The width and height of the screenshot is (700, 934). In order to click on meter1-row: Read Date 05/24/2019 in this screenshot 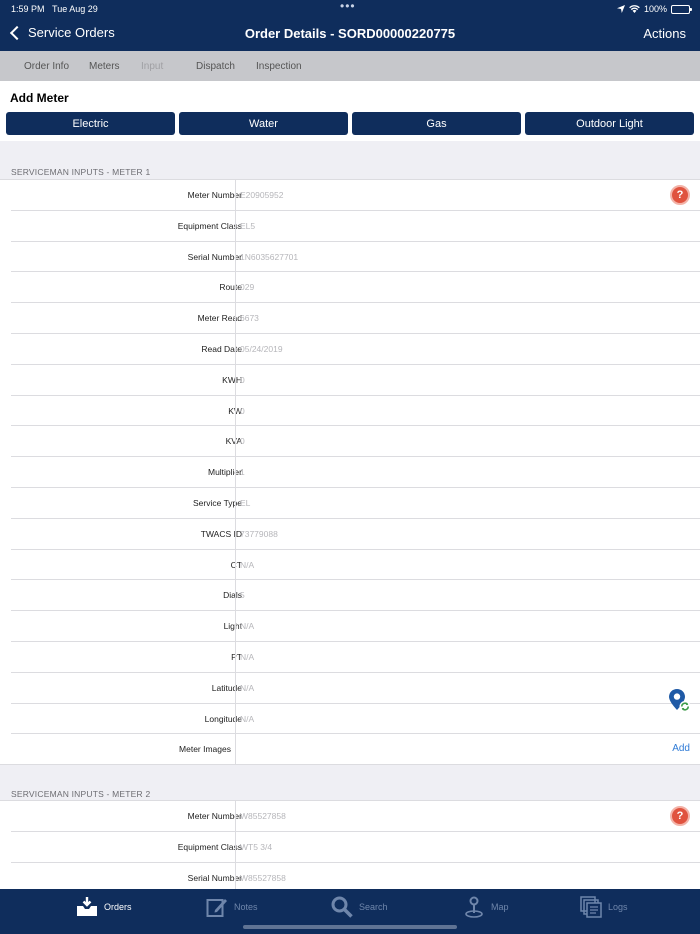, I will do `click(355, 349)`.